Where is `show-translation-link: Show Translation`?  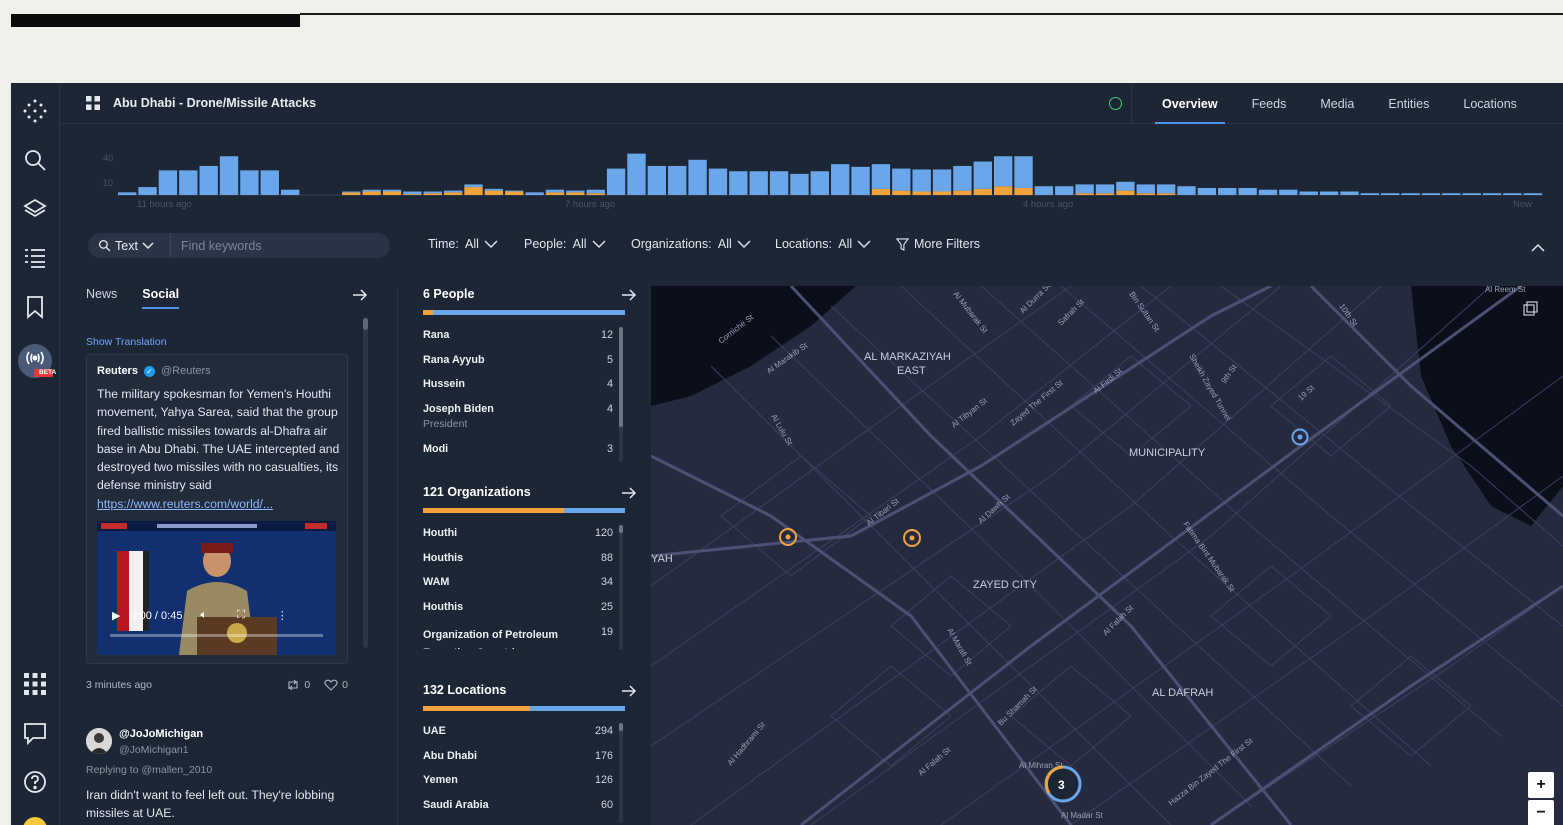
show-translation-link: Show Translation is located at coordinates (126, 342).